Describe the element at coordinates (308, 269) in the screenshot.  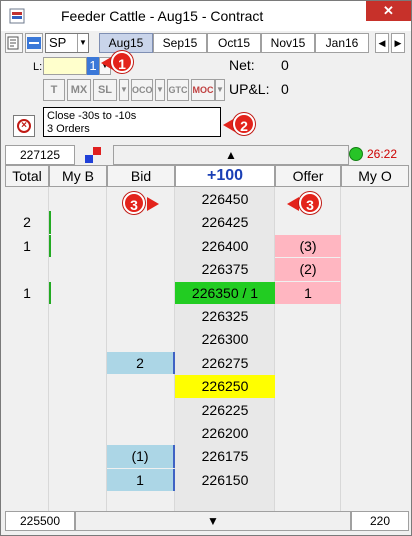
I see `offer-cell: (2)` at that location.